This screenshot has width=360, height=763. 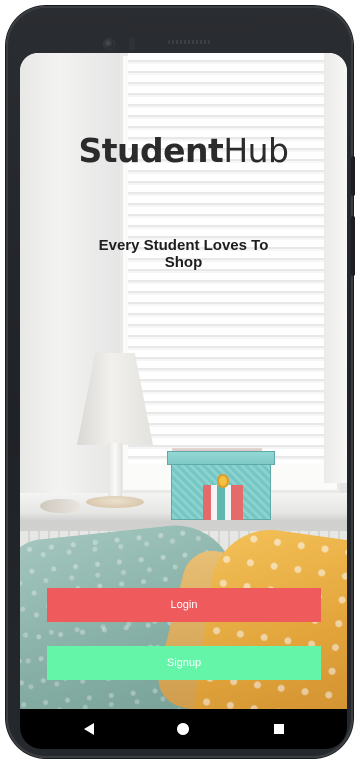 What do you see at coordinates (151, 150) in the screenshot?
I see `logo-bold-text: Student` at bounding box center [151, 150].